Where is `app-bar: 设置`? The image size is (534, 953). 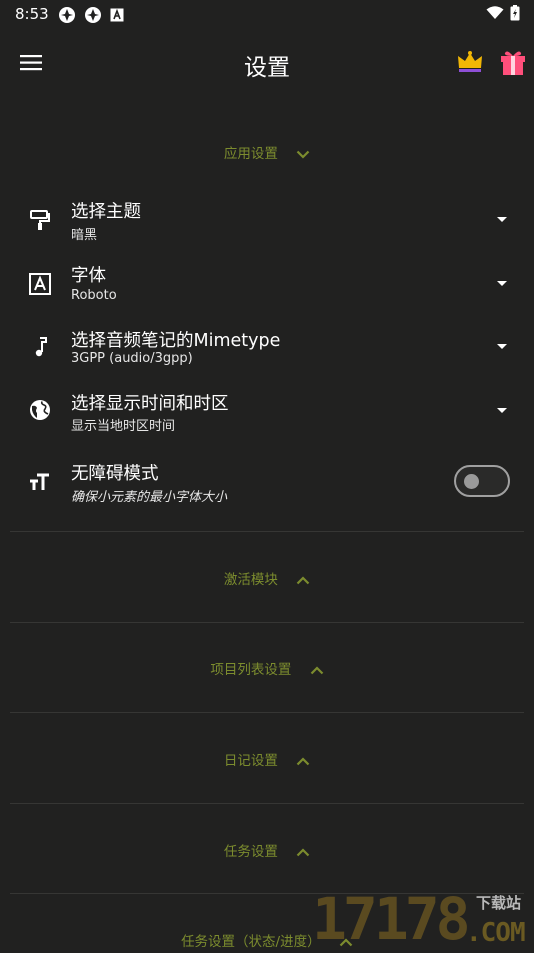 app-bar: 设置 is located at coordinates (267, 63).